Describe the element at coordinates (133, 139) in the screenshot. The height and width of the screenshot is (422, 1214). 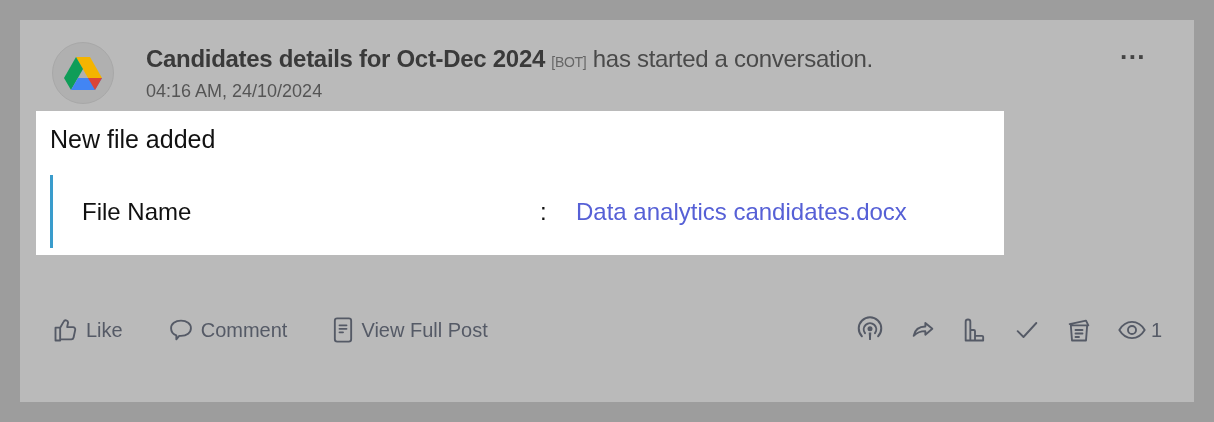
I see `message-heading: New file added` at that location.